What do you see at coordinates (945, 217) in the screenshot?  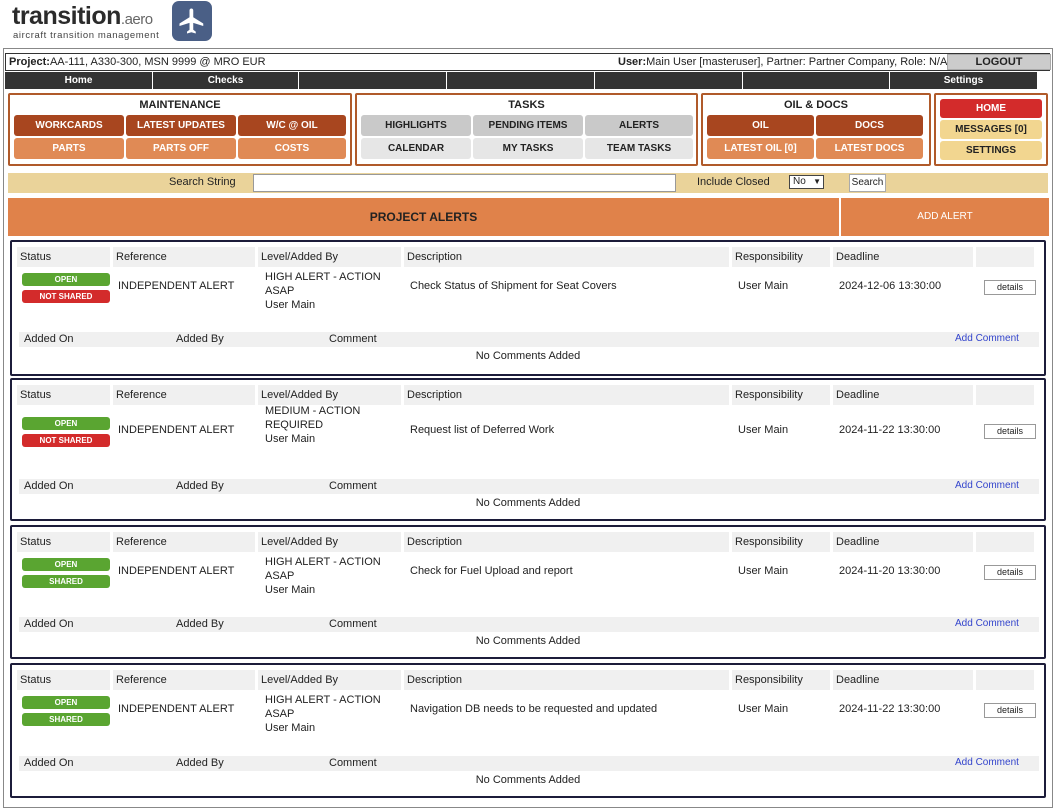 I see `add-alert-button: ADD ALERT` at bounding box center [945, 217].